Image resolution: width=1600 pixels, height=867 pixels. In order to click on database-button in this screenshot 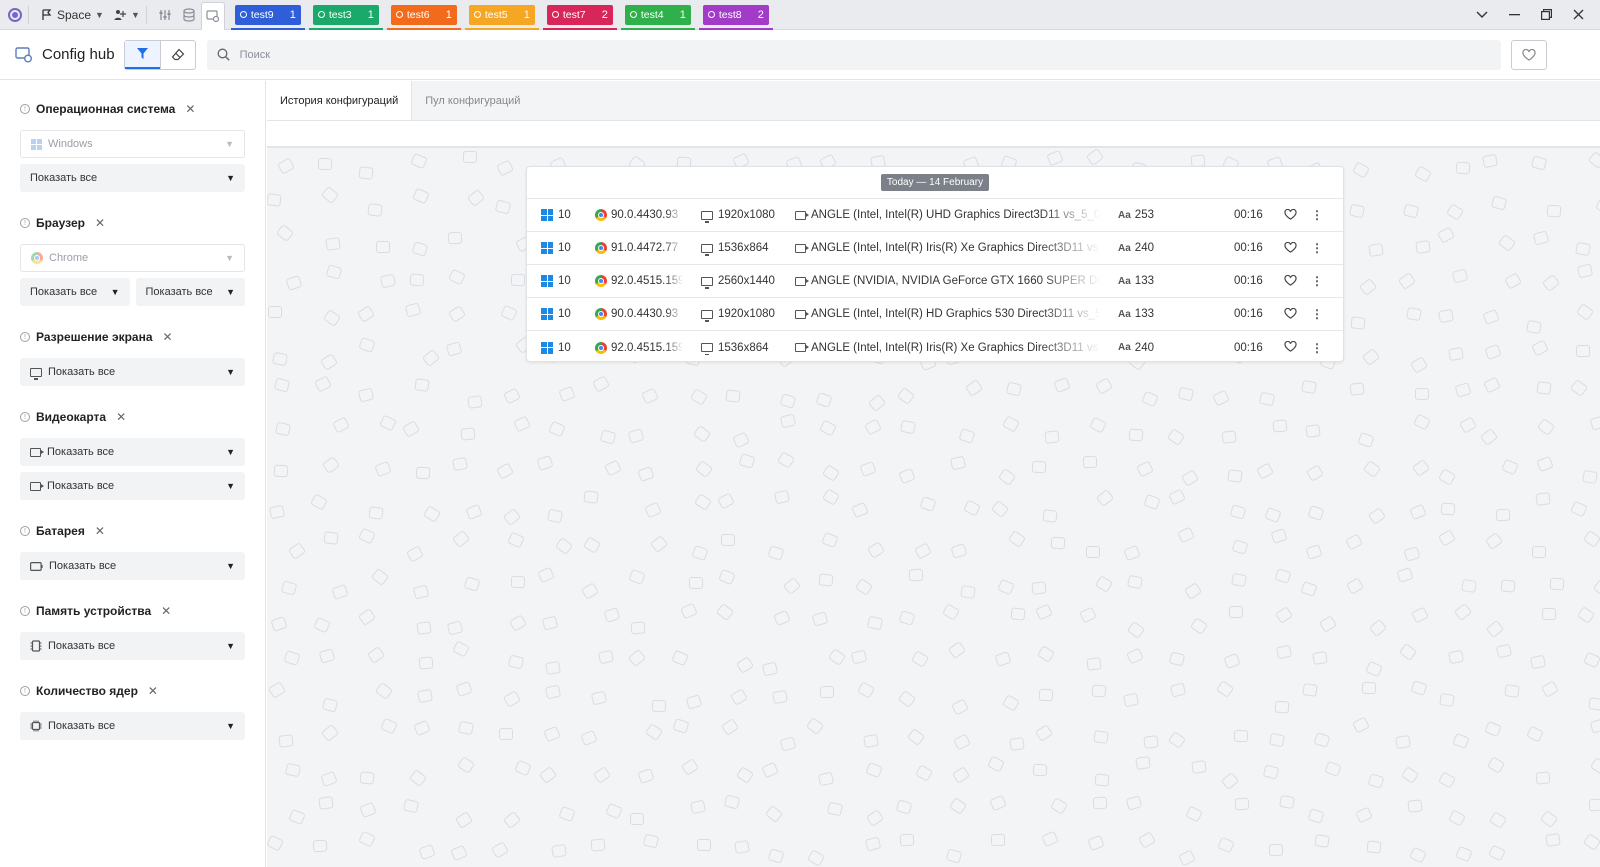, I will do `click(189, 15)`.